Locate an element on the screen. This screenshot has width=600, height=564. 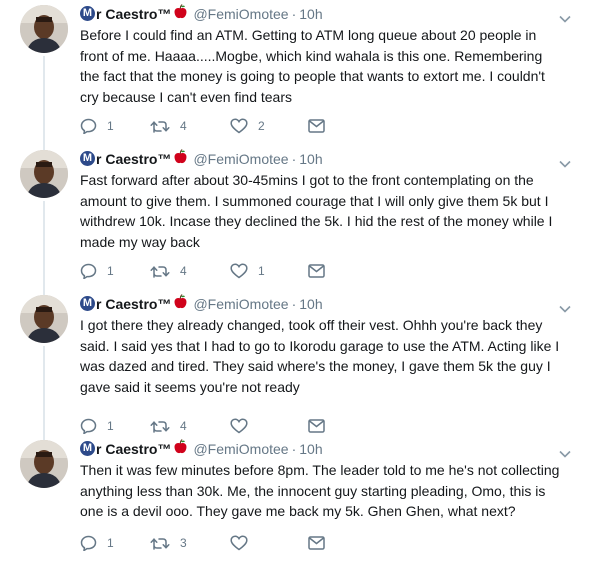
like-count: 2 is located at coordinates (261, 126).